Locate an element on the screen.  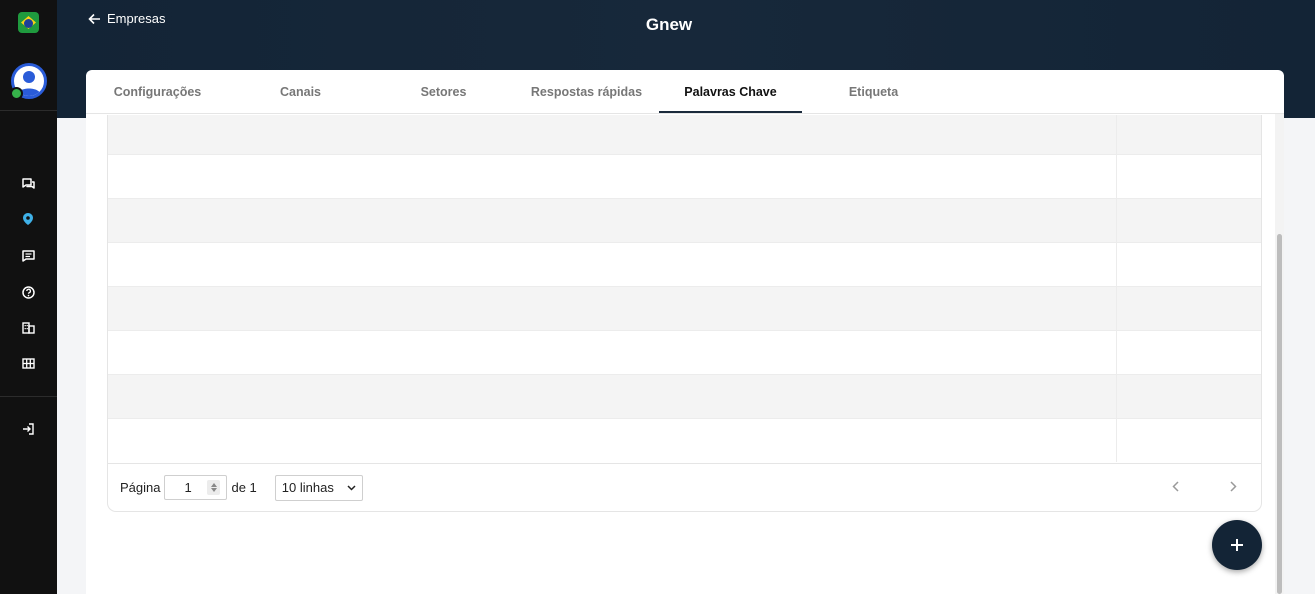
chat-icon is located at coordinates (28, 184).